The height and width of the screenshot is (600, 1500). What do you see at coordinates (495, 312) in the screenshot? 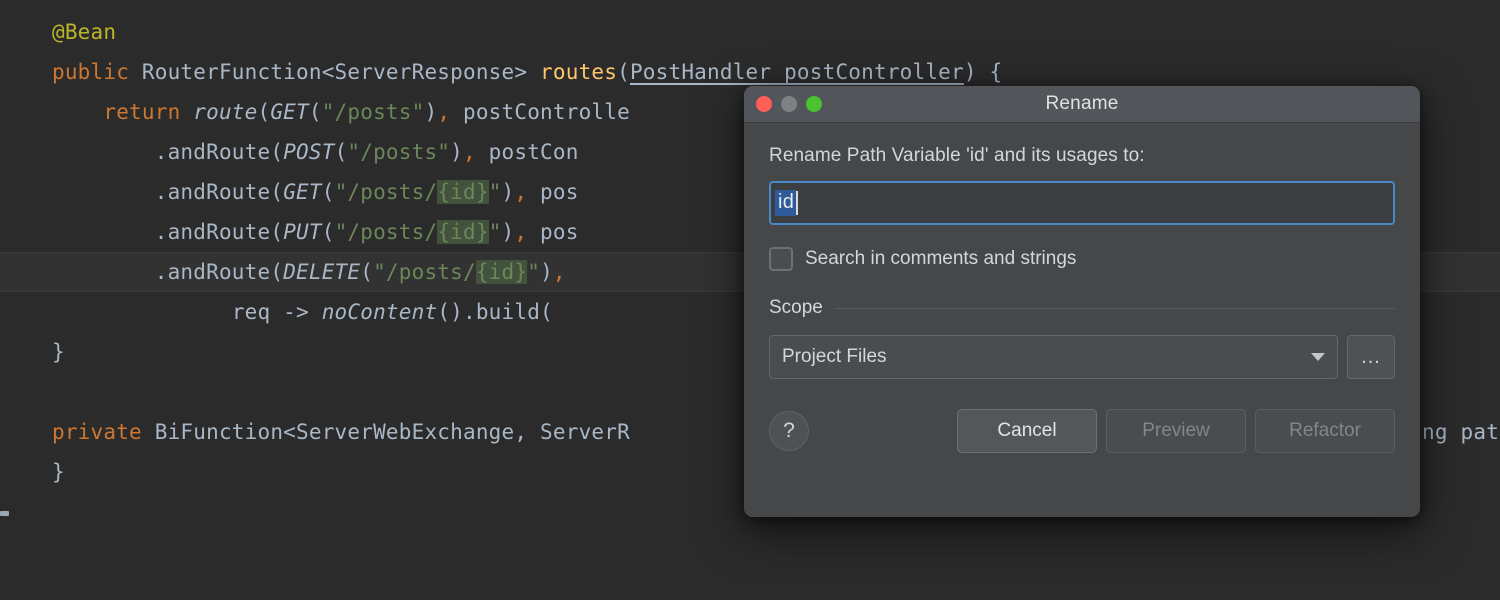
I see `code-token: ().build(` at bounding box center [495, 312].